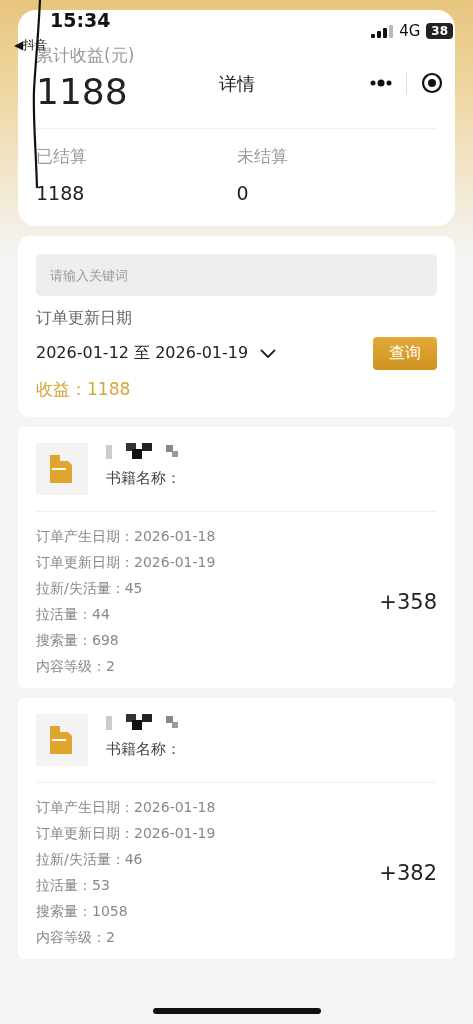  I want to click on date-range: 2026-01-12 至 2026-01-19, so click(142, 353).